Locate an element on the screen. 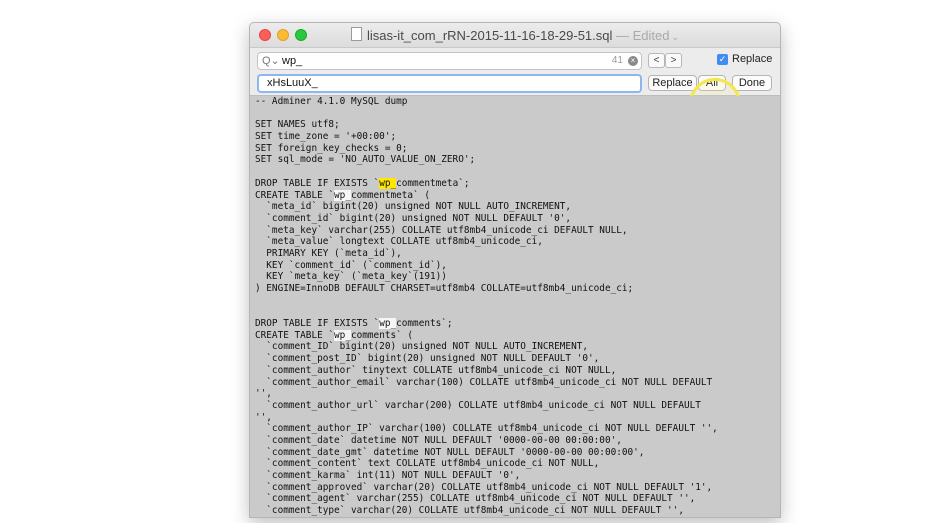  clear-search-icon: × is located at coordinates (633, 61).